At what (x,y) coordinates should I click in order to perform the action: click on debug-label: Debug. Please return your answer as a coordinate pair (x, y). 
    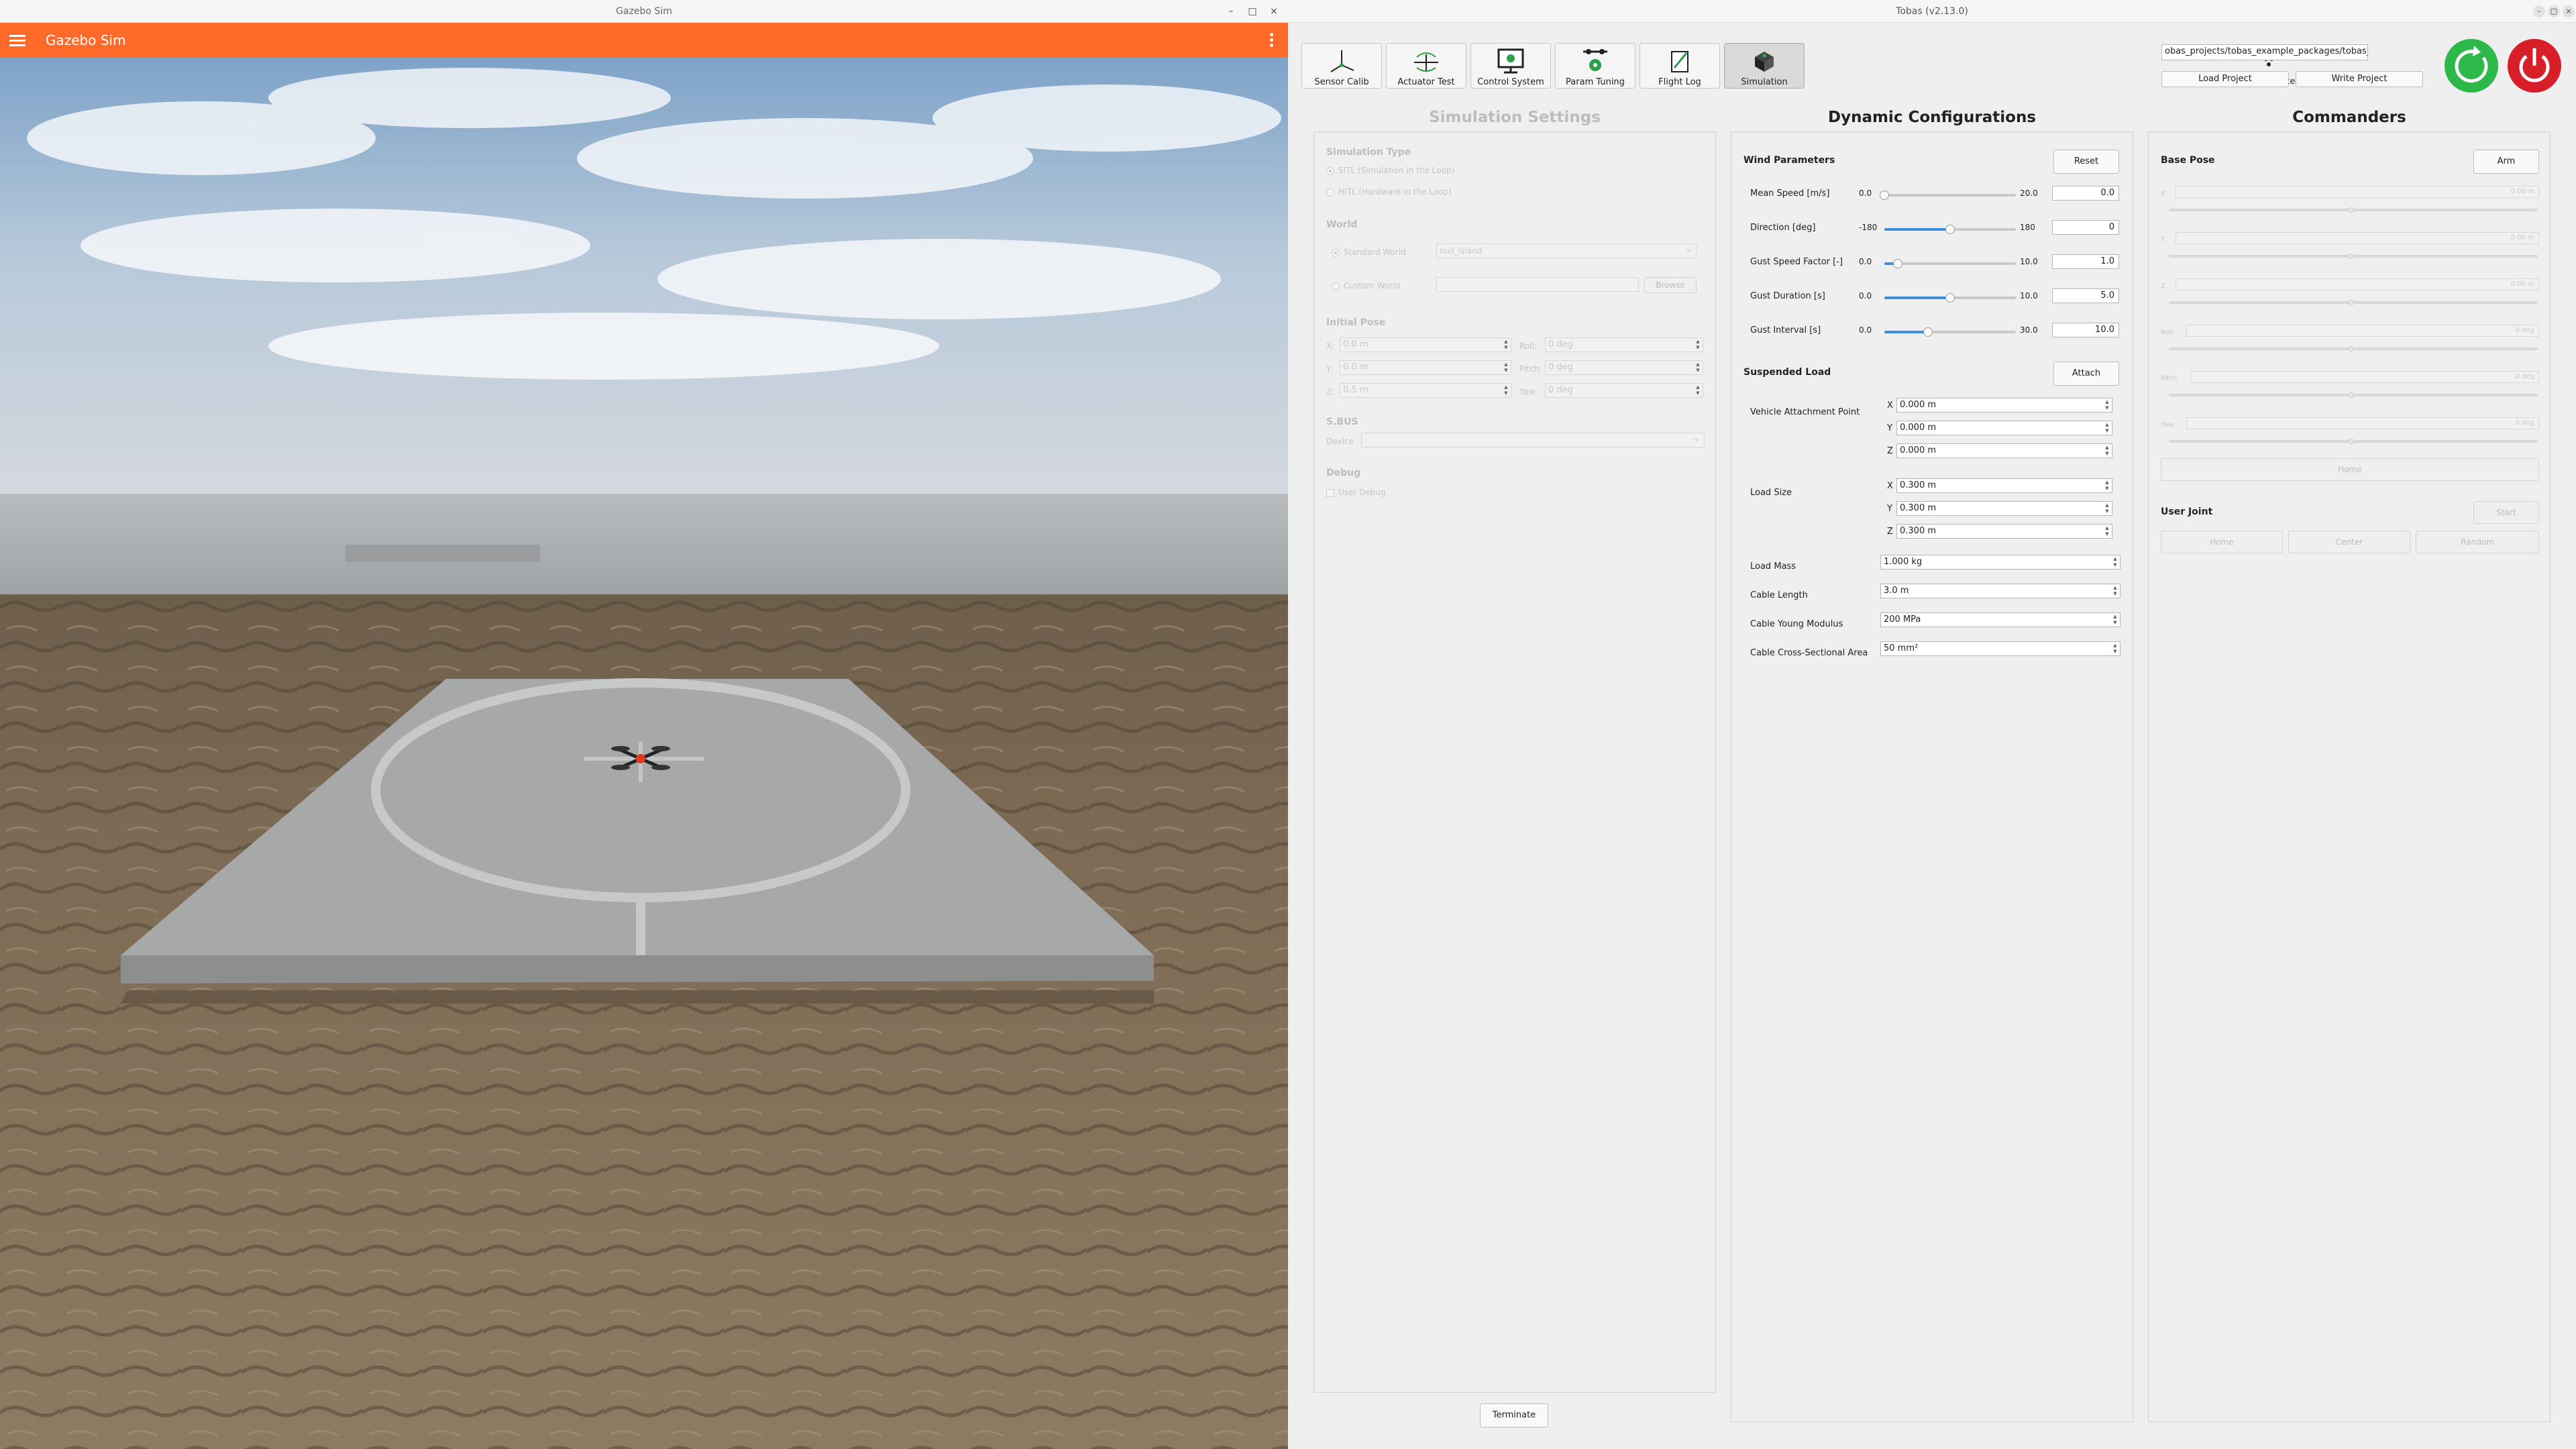
    Looking at the image, I should click on (1343, 473).